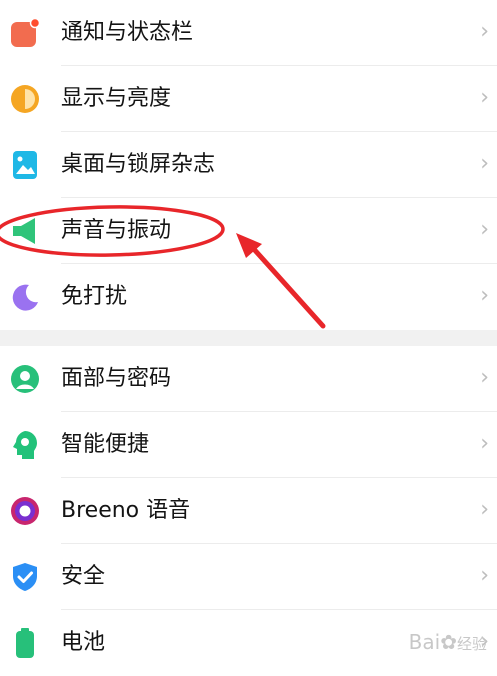 The height and width of the screenshot is (676, 497). What do you see at coordinates (248, 338) in the screenshot?
I see `section-separator` at bounding box center [248, 338].